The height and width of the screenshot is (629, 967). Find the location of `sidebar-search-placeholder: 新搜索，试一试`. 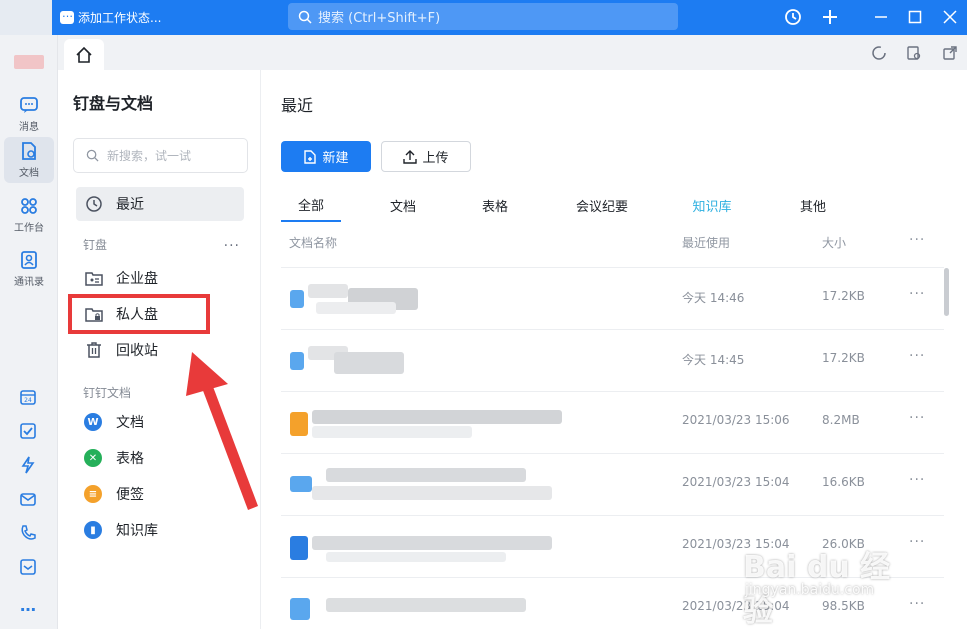

sidebar-search-placeholder: 新搜索，试一试 is located at coordinates (149, 156).